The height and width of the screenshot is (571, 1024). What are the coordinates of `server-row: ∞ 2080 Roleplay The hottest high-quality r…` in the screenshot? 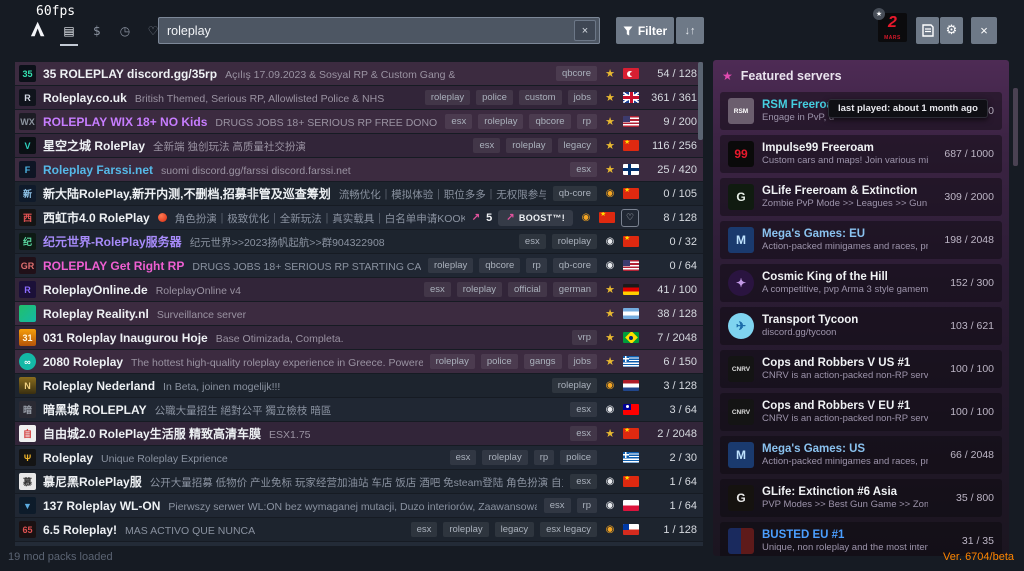 It's located at (359, 361).